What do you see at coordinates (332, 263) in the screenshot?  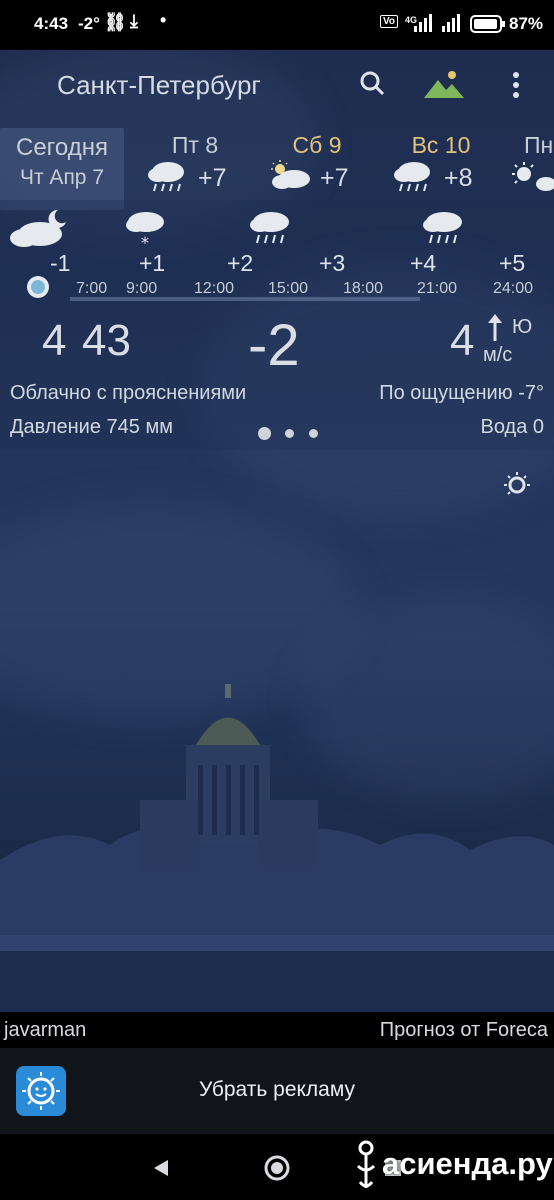 I see `hourly-temp: +3` at bounding box center [332, 263].